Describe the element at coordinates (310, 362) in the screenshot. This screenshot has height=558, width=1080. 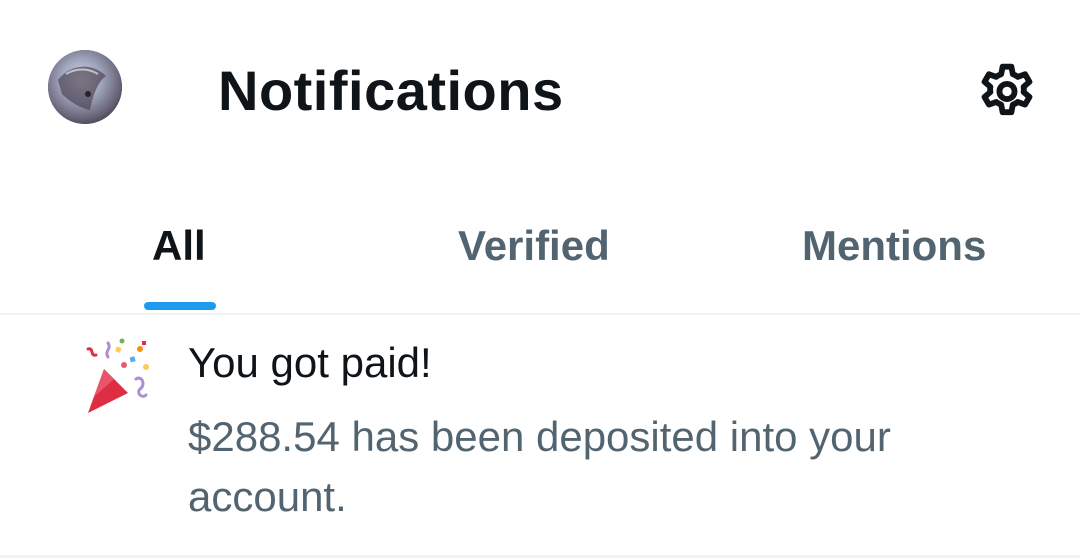
I see `notification-title: You got paid!` at that location.